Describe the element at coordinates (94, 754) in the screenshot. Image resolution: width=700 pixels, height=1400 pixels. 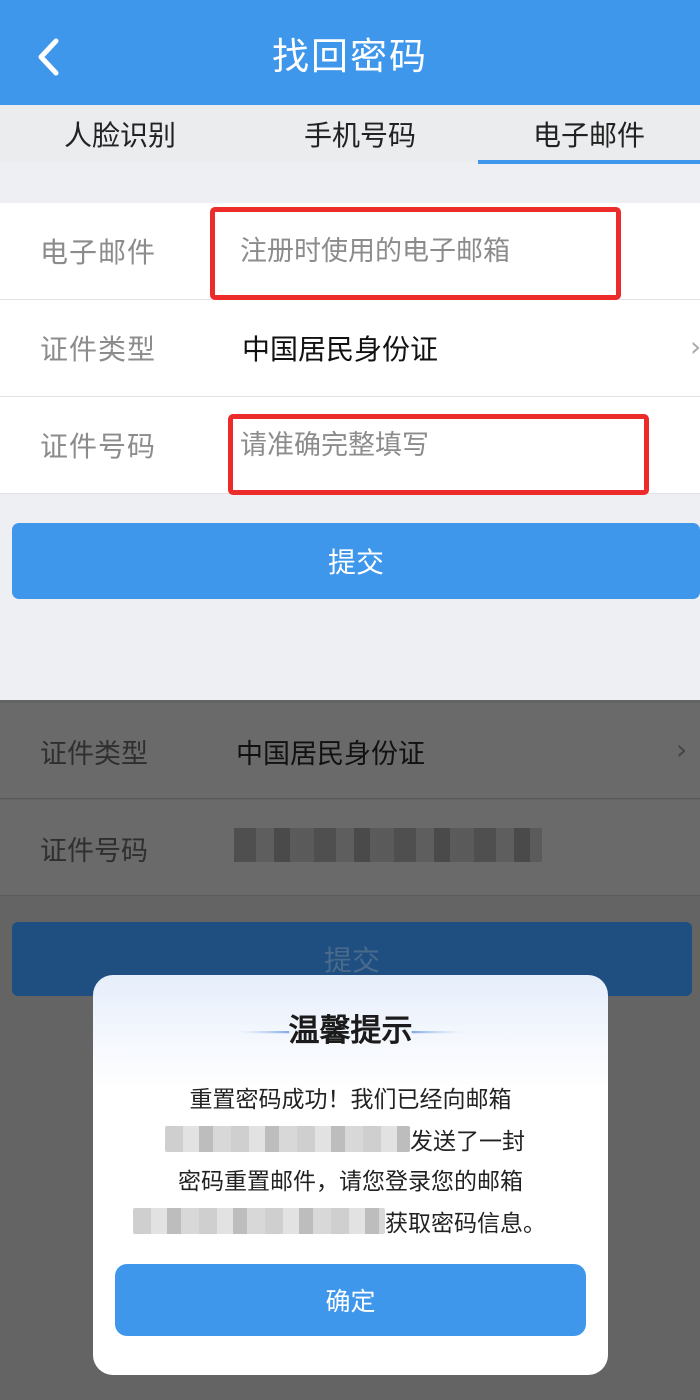
I see `bg-id-type-label: 证件类型` at that location.